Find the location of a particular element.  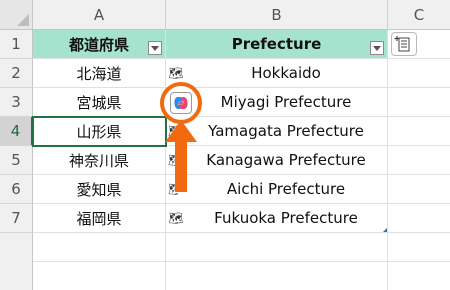

table-cell: Hokkaido is located at coordinates (286, 73).